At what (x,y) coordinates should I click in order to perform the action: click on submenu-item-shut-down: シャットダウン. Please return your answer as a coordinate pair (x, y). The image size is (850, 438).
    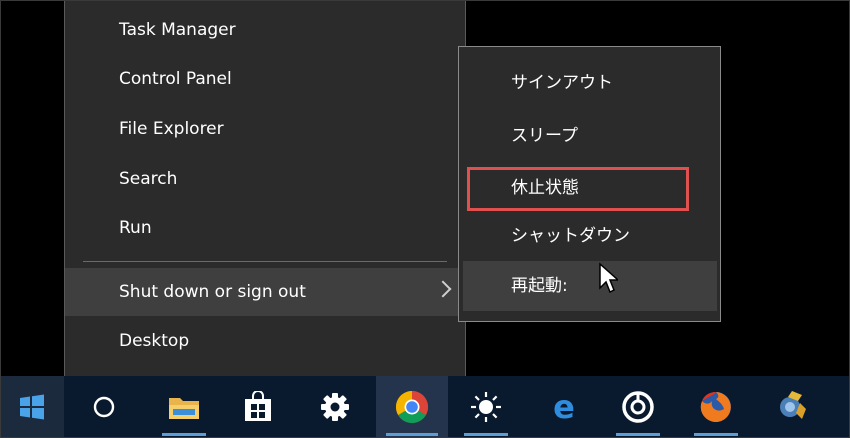
    Looking at the image, I should click on (589, 236).